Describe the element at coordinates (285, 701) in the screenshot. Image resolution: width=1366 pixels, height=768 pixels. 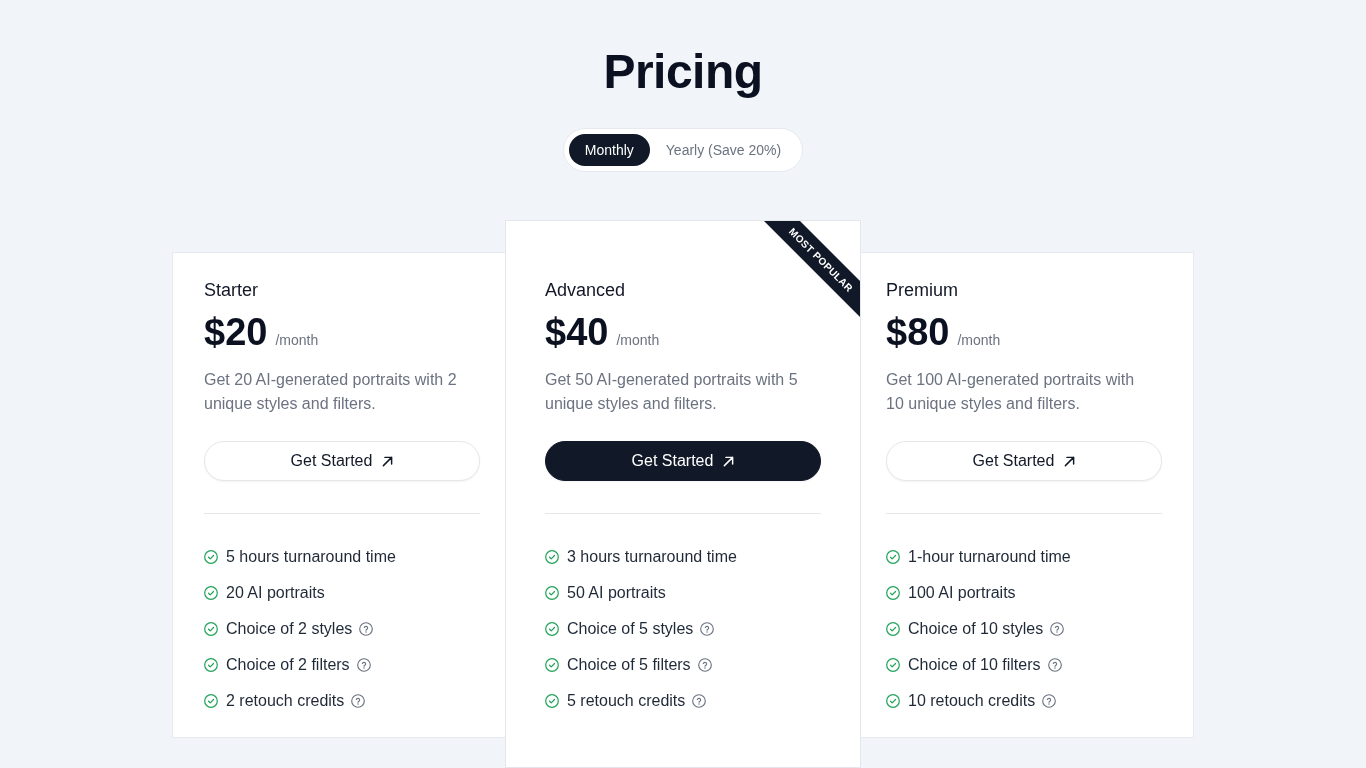
I see `feature-text: 2 retouch credits` at that location.